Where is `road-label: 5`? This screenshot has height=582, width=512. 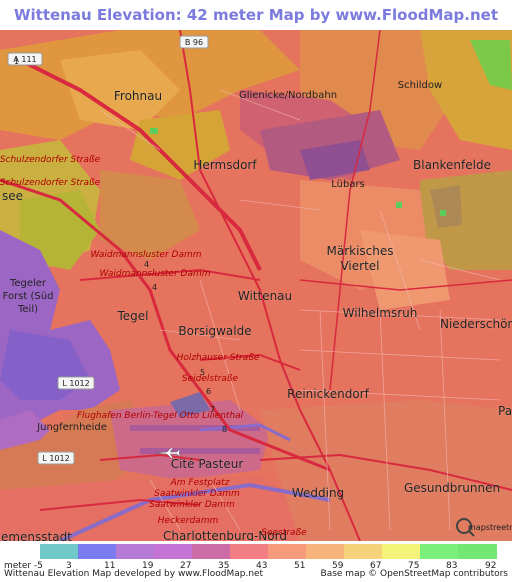 road-label: 5 is located at coordinates (202, 372).